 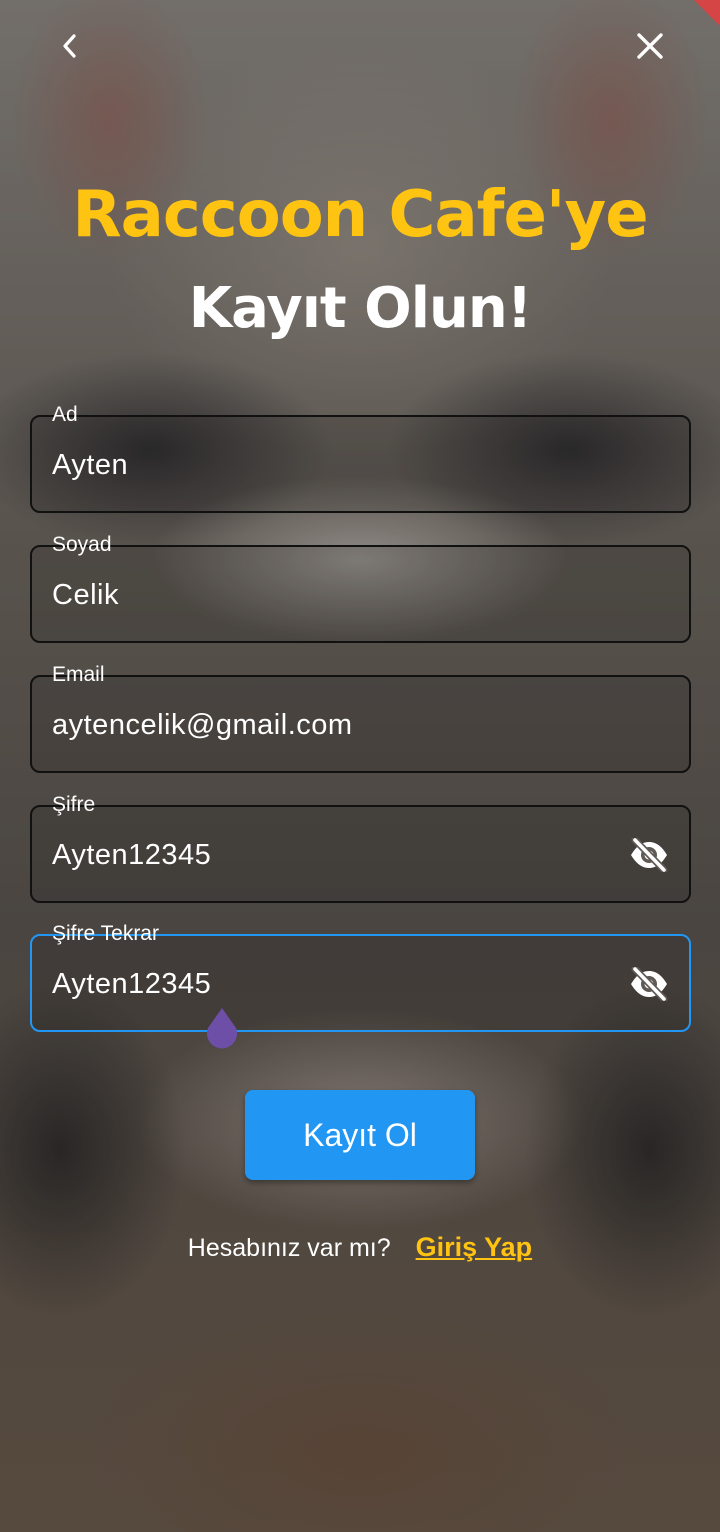 I want to click on first-name-label: Ad, so click(x=65, y=414).